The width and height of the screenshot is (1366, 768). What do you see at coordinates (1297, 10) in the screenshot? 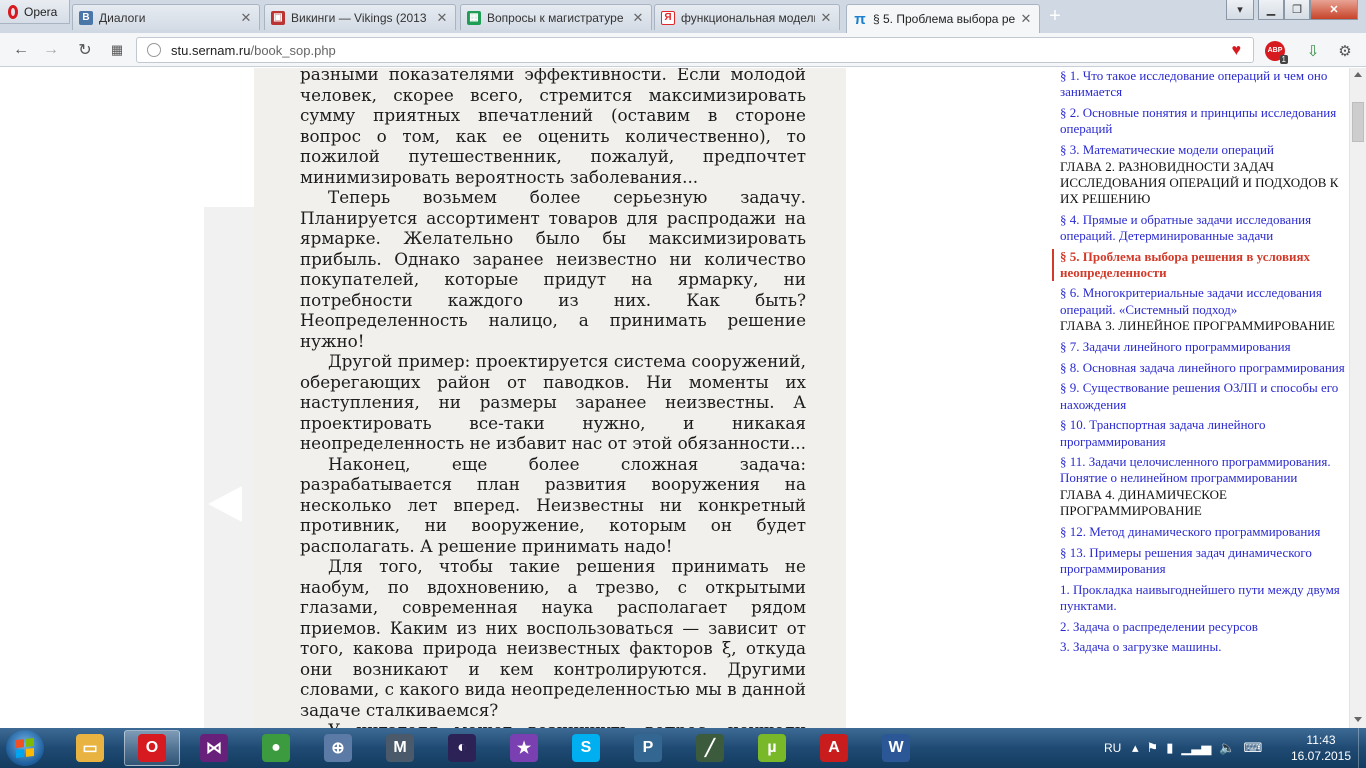
I see `maximize-button: ❐` at bounding box center [1297, 10].